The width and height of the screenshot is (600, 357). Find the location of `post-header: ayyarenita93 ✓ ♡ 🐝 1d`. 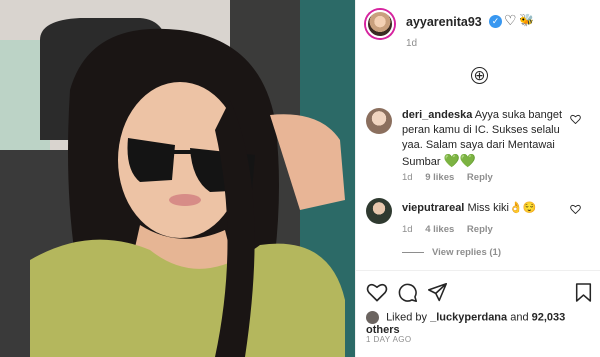

post-header: ayyarenita93 ✓ ♡ 🐝 1d is located at coordinates (478, 30).